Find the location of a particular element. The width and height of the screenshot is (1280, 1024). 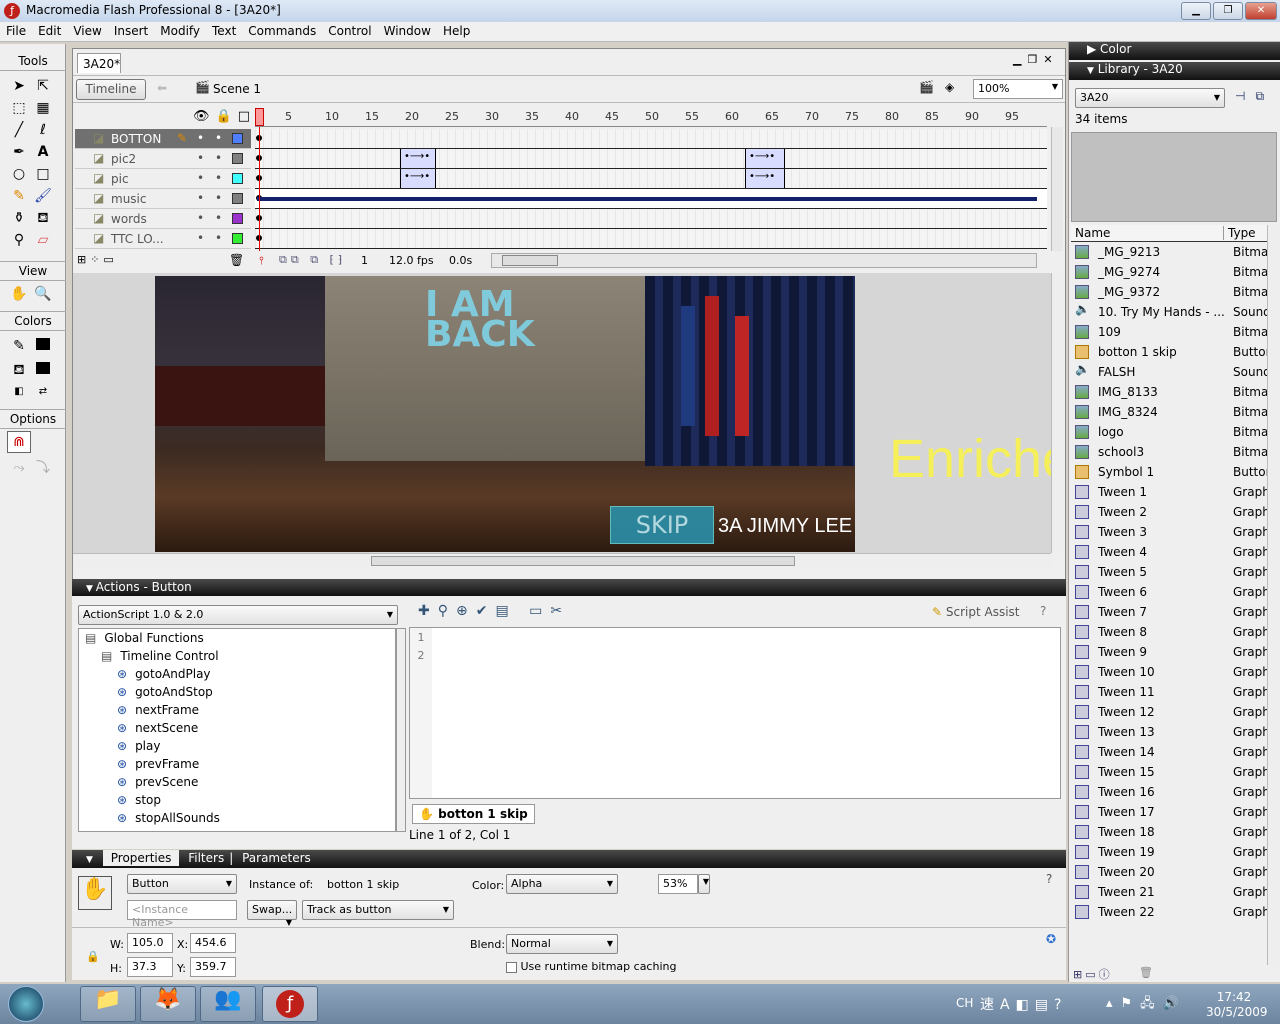

menu-commands: Commands is located at coordinates (282, 31).